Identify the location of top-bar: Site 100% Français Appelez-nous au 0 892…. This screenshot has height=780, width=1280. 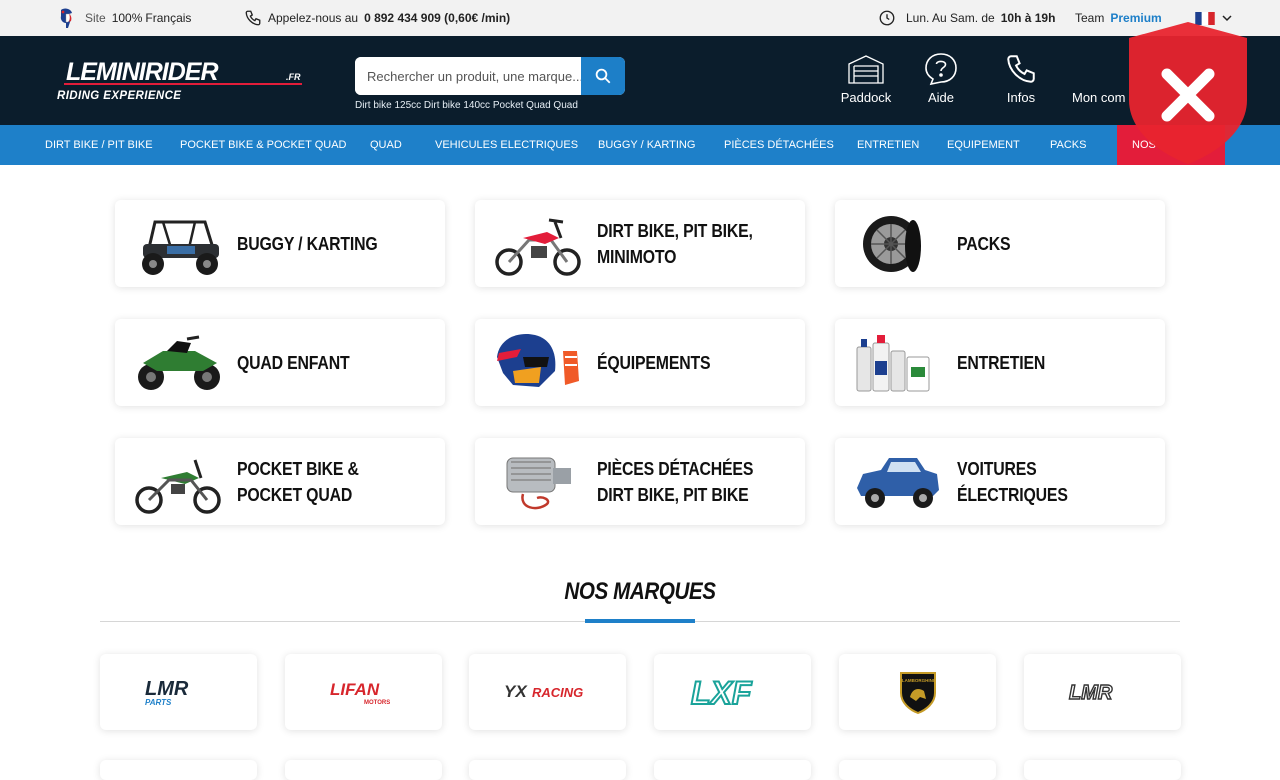
(640, 18).